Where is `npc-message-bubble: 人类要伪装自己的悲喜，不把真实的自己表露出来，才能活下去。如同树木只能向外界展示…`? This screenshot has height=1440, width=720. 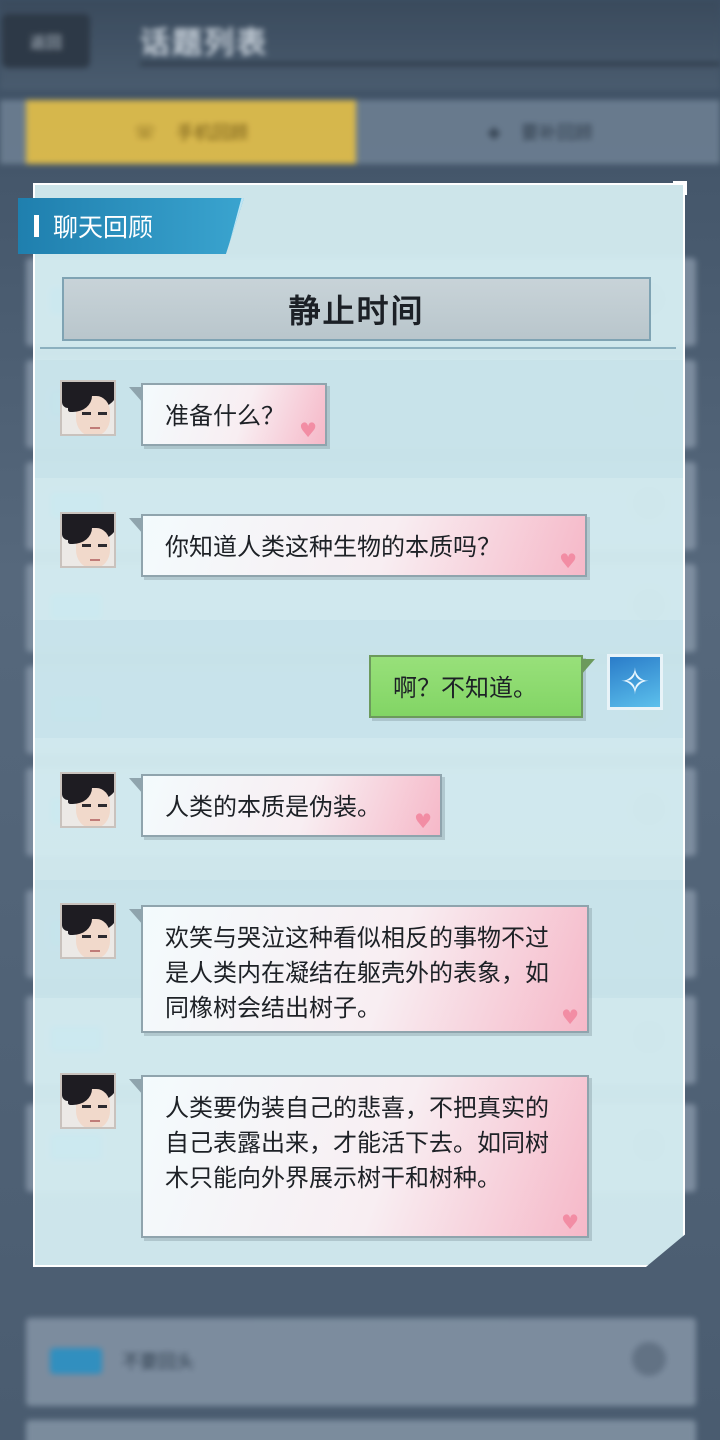 npc-message-bubble: 人类要伪装自己的悲喜，不把真实的自己表露出来，才能活下去。如同树木只能向外界展示… is located at coordinates (359, 1156).